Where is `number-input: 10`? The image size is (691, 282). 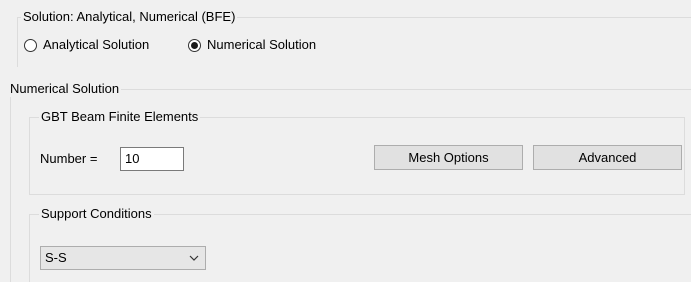 number-input: 10 is located at coordinates (152, 159).